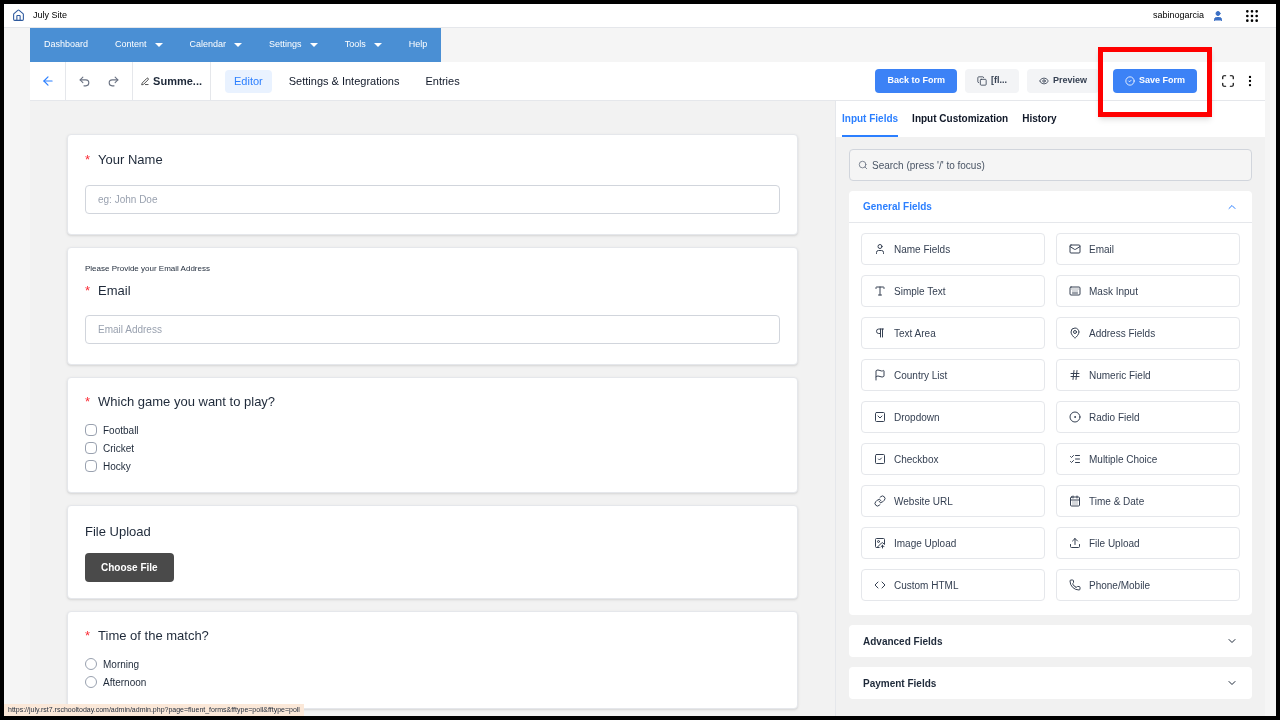 This screenshot has width=1280, height=720. Describe the element at coordinates (960, 119) in the screenshot. I see `panel-tab: Input Customization` at that location.